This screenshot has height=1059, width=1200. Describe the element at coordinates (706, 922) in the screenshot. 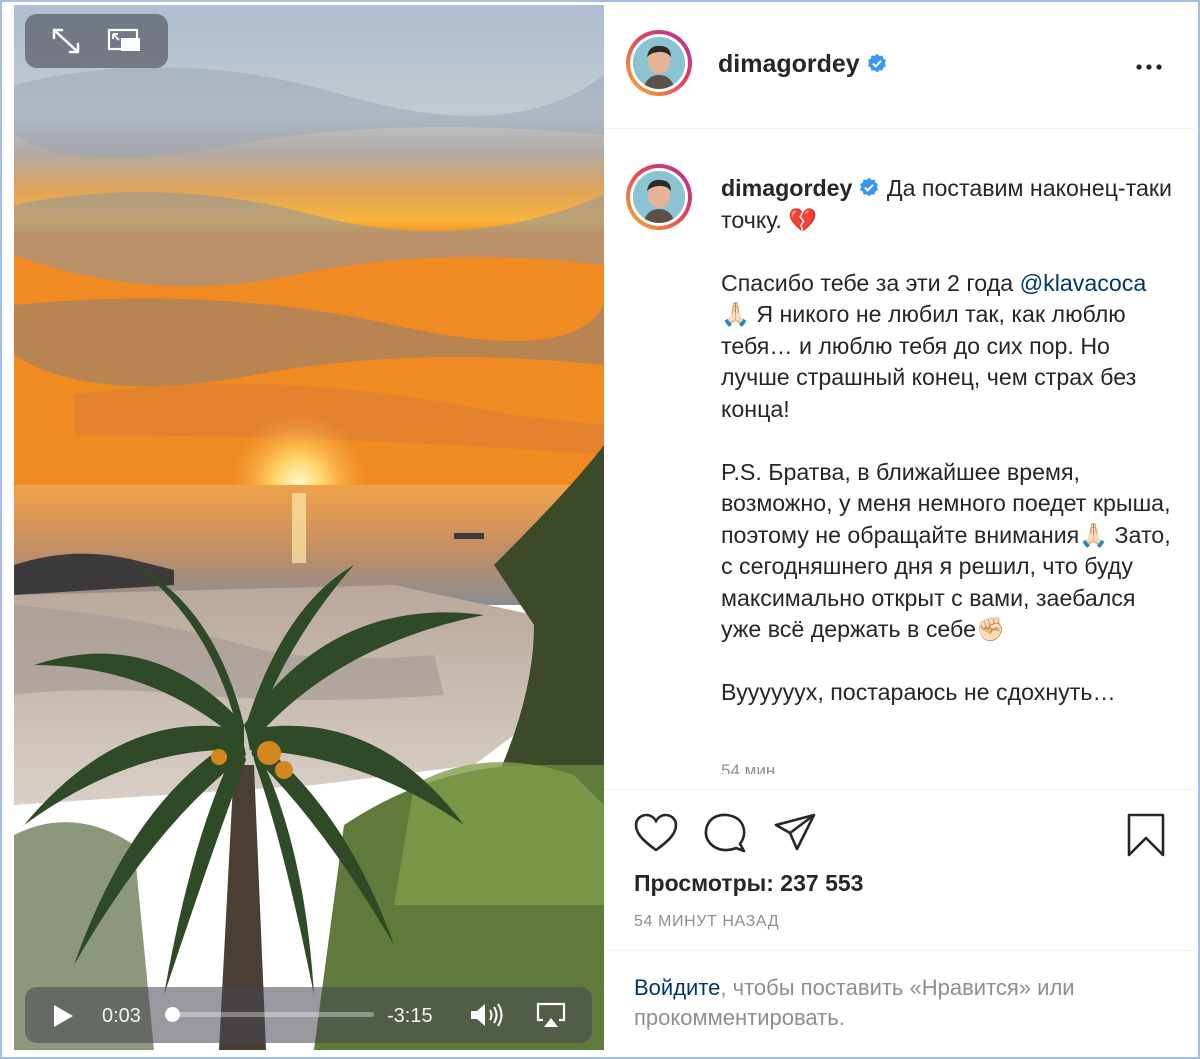

I see `posted-time: 54 МИНУТ НАЗАД` at that location.